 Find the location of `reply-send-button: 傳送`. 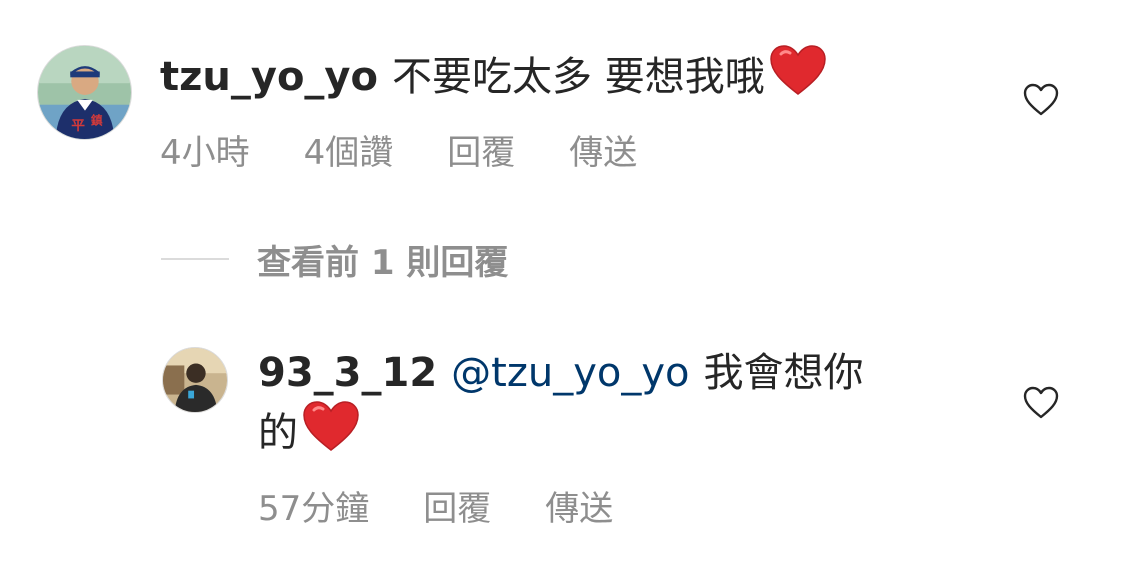

reply-send-button: 傳送 is located at coordinates (579, 505).